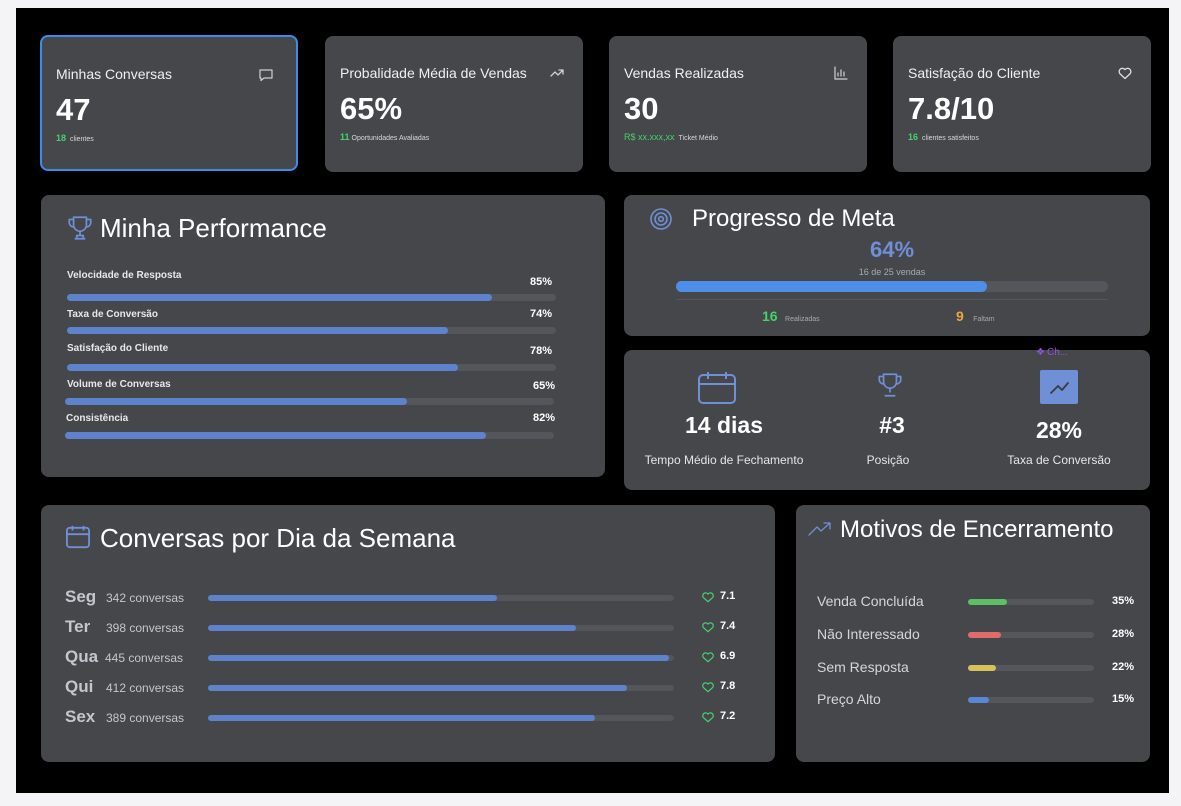  What do you see at coordinates (544, 386) in the screenshot?
I see `perf-value: 65%` at bounding box center [544, 386].